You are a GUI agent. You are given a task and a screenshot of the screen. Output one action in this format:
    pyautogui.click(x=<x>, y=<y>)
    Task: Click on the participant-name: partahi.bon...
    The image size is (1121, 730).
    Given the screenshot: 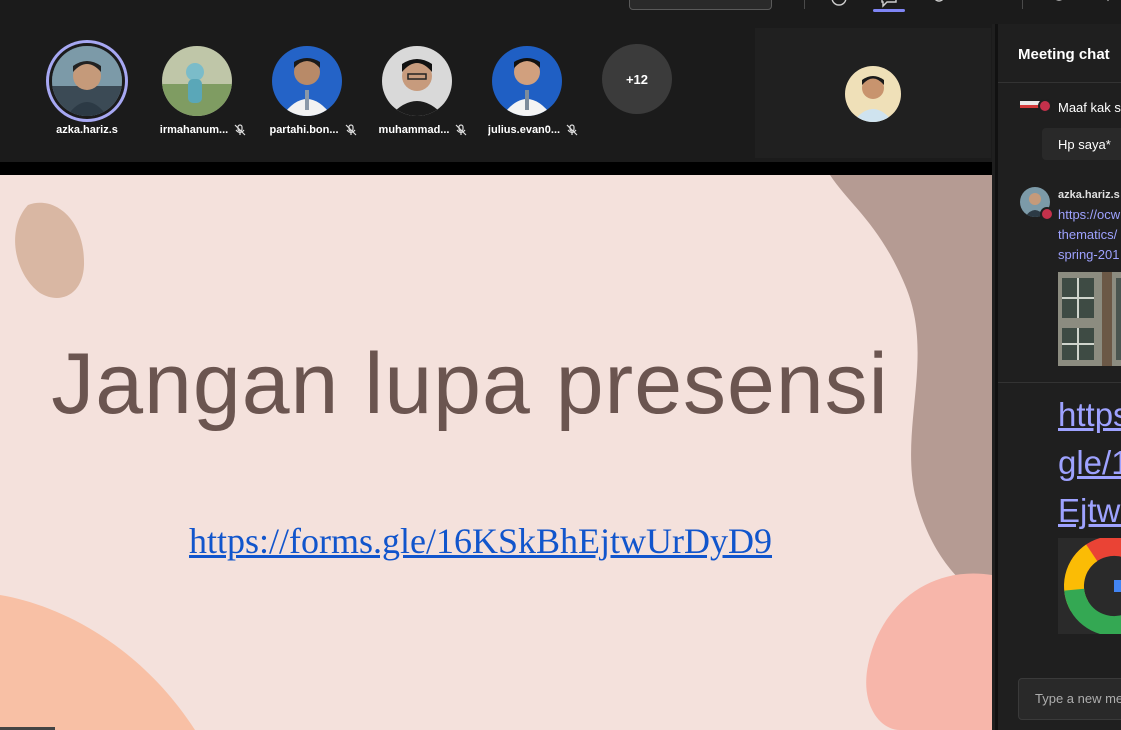 What is the action you would take?
    pyautogui.click(x=304, y=130)
    